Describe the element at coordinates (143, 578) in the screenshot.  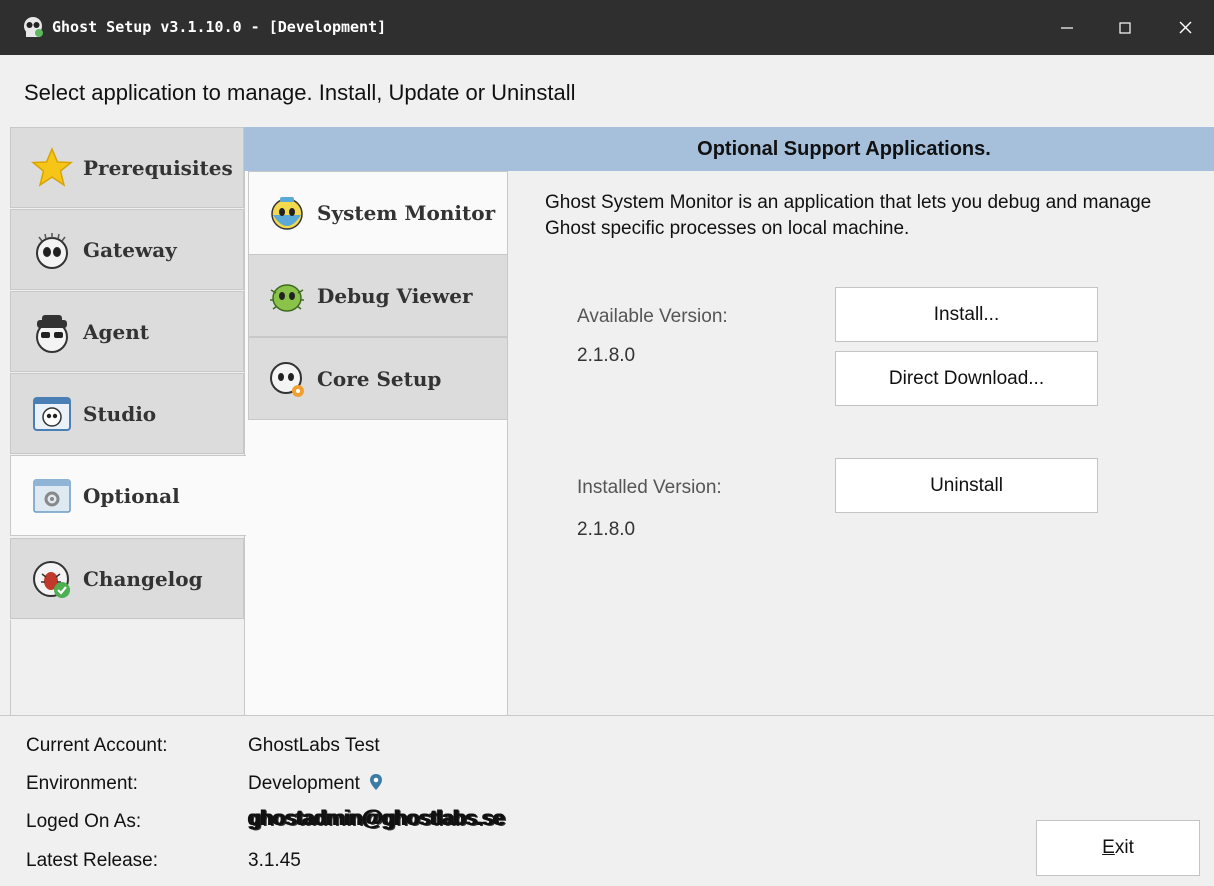
I see `tab-label: Changelog` at that location.